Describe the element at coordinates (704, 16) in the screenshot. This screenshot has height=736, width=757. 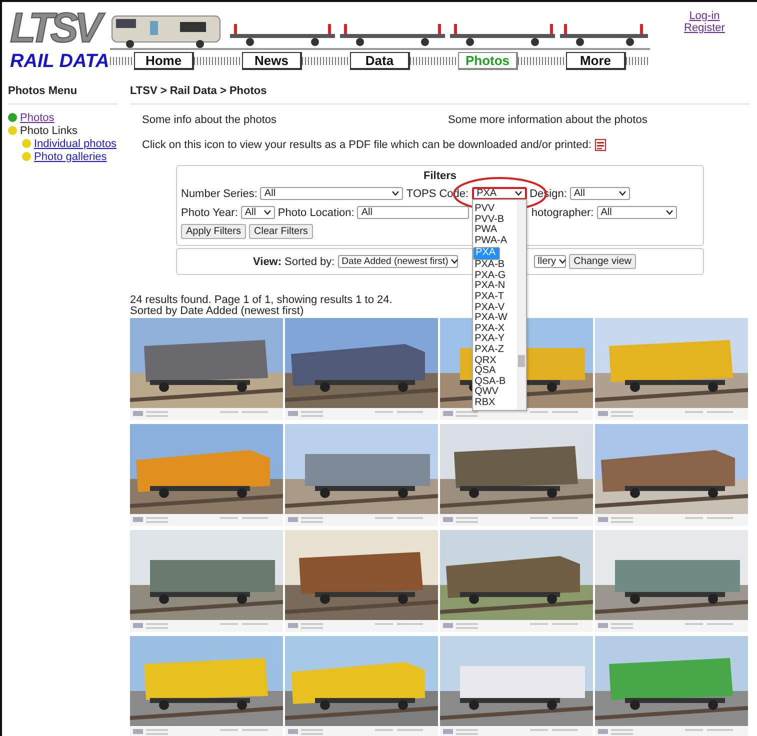
I see `account-link: Log-in` at that location.